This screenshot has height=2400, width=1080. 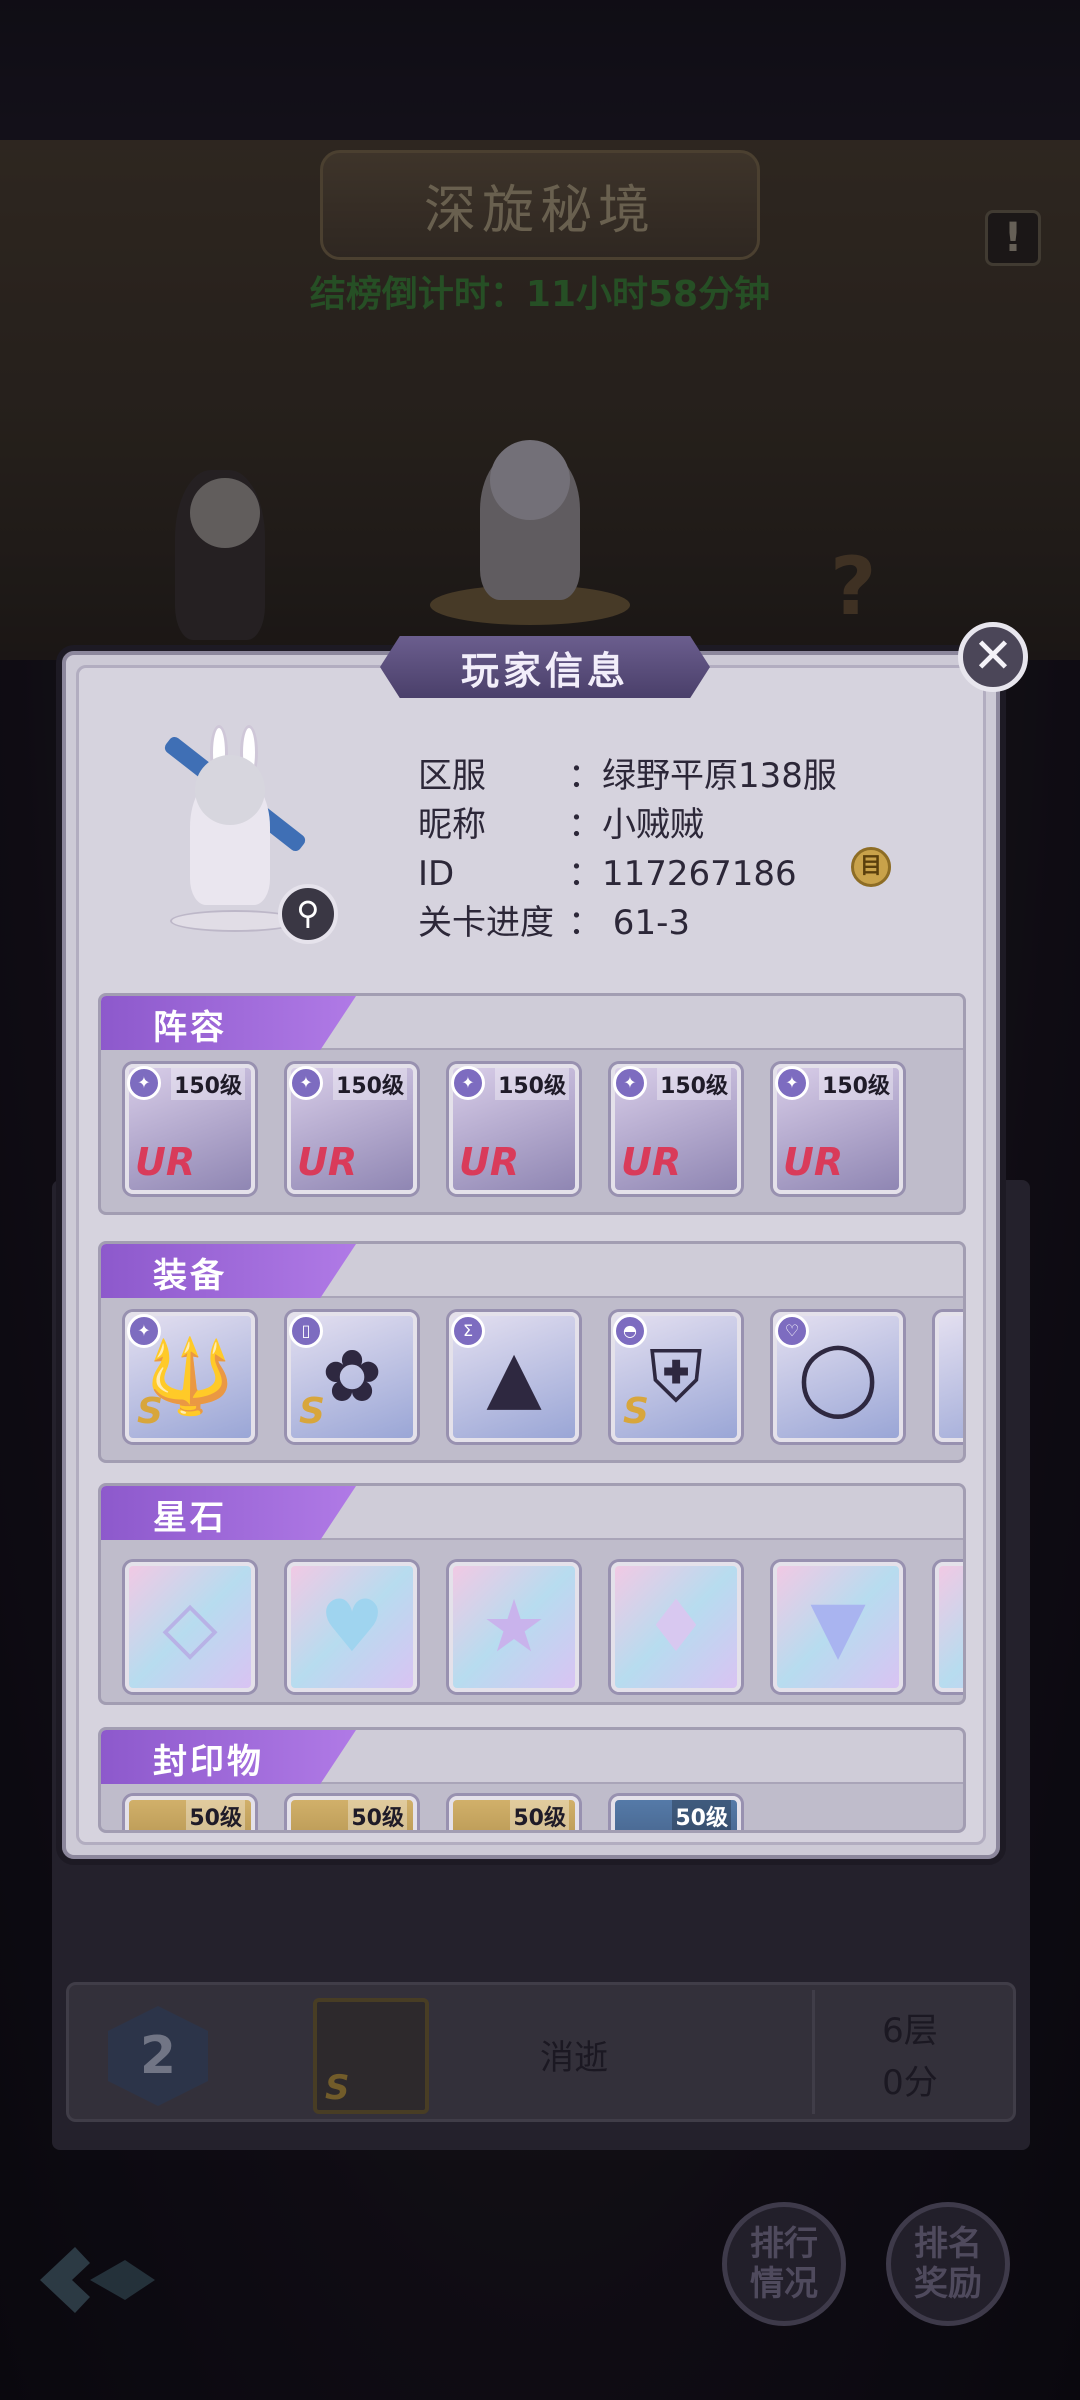 I want to click on square-gem-icon: ◇, so click(x=190, y=1627).